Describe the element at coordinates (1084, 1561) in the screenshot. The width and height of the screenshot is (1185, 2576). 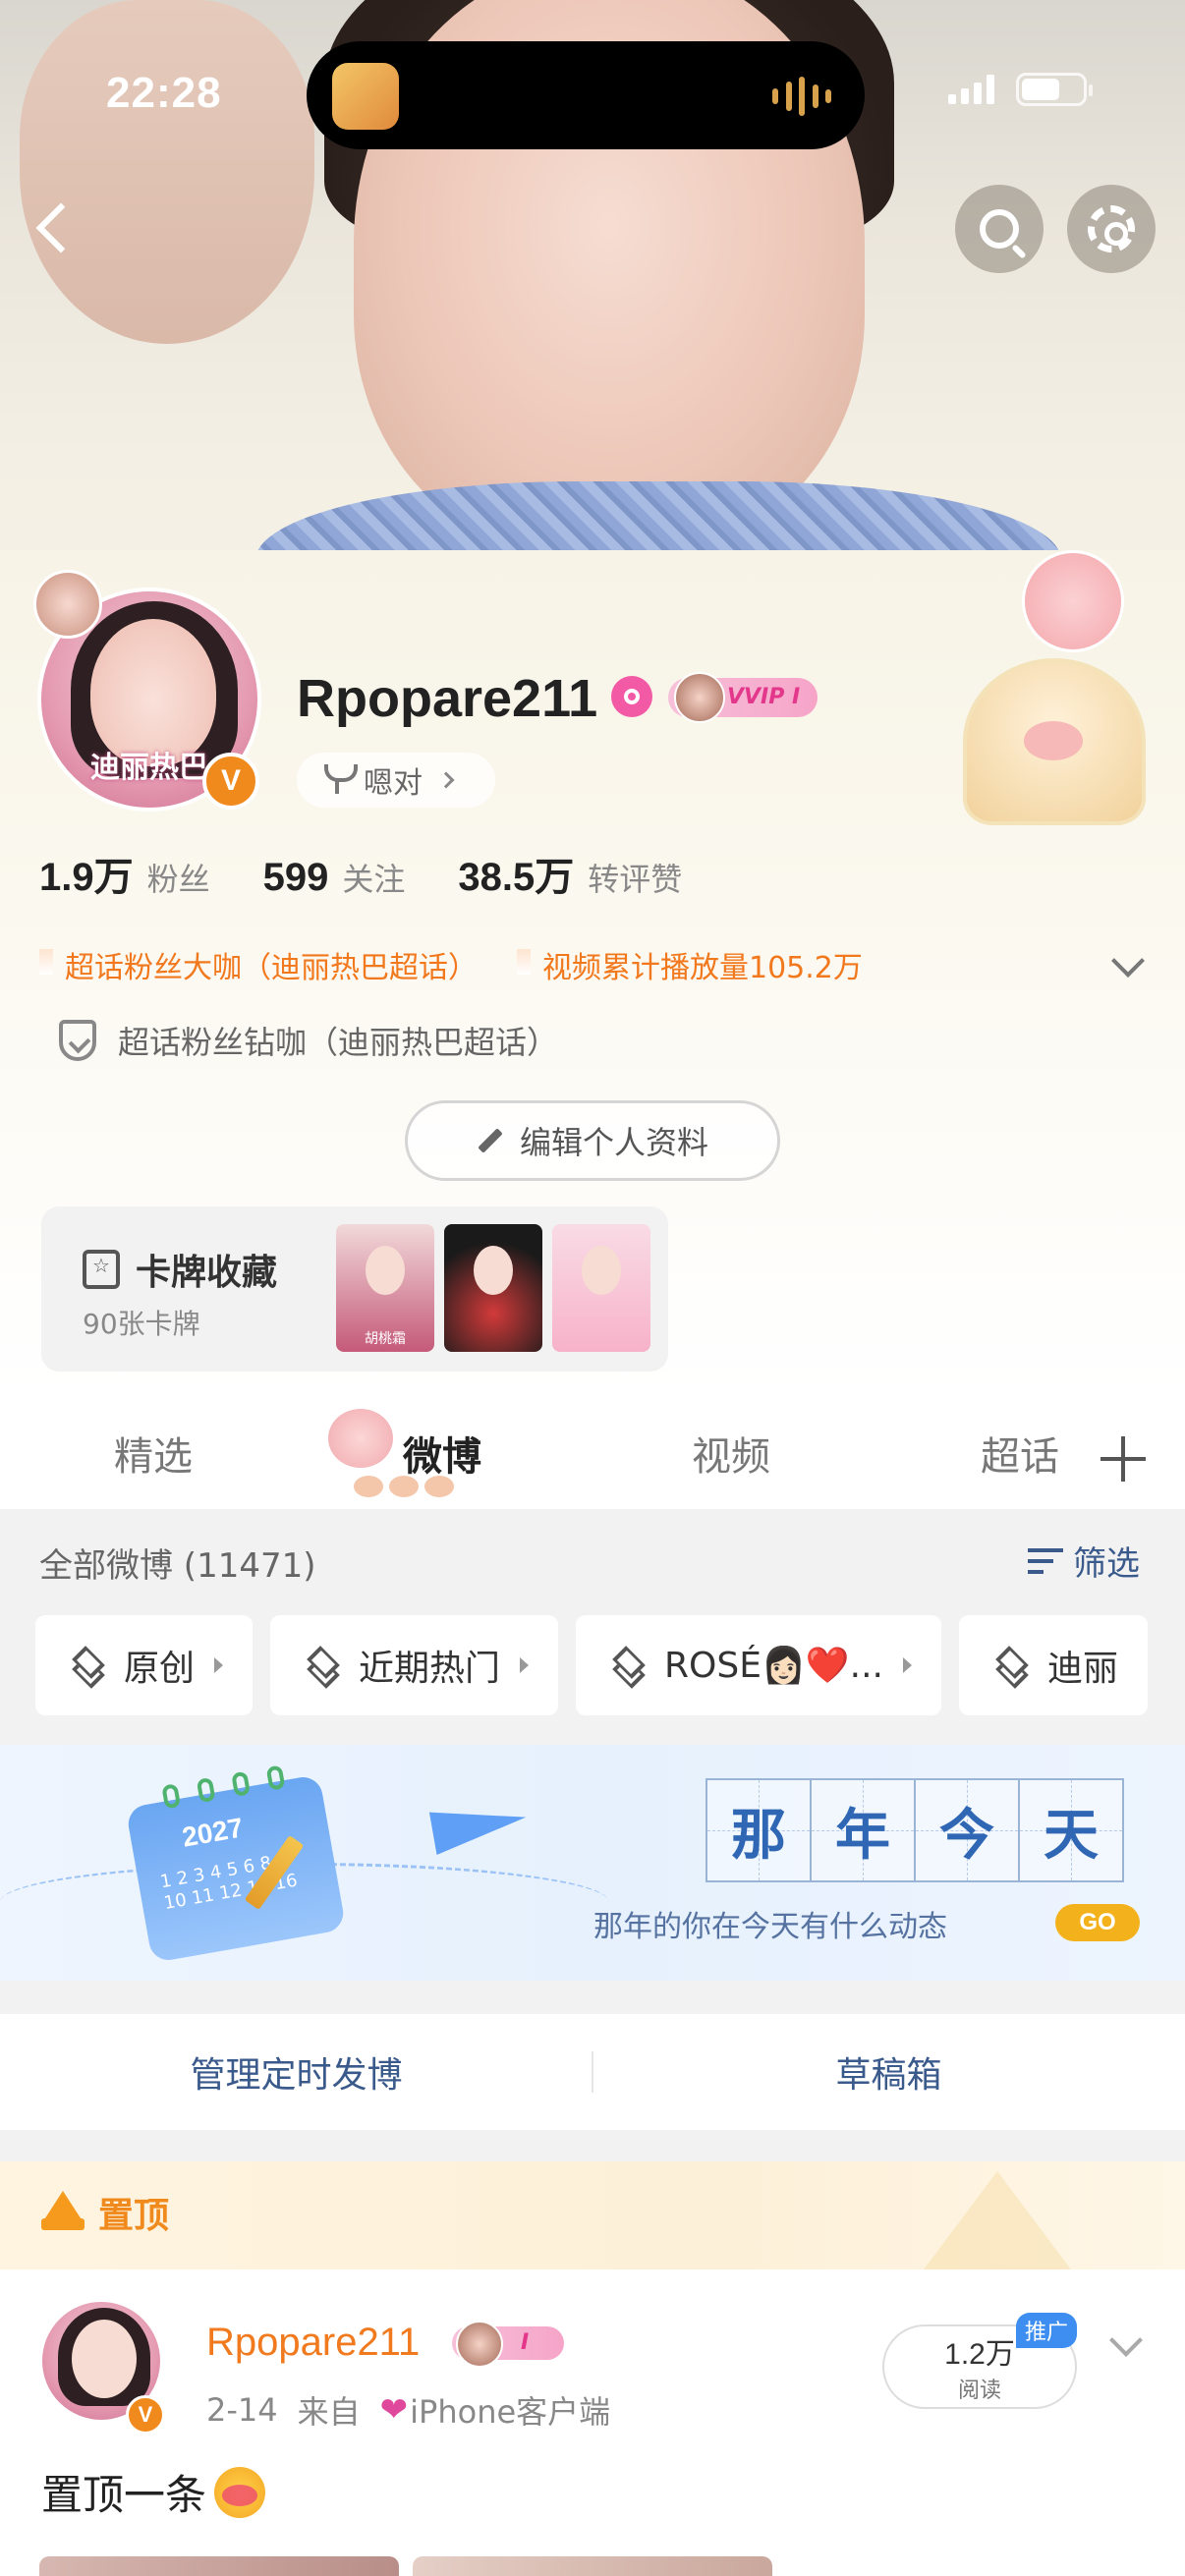
I see `filter-button: 筛选` at that location.